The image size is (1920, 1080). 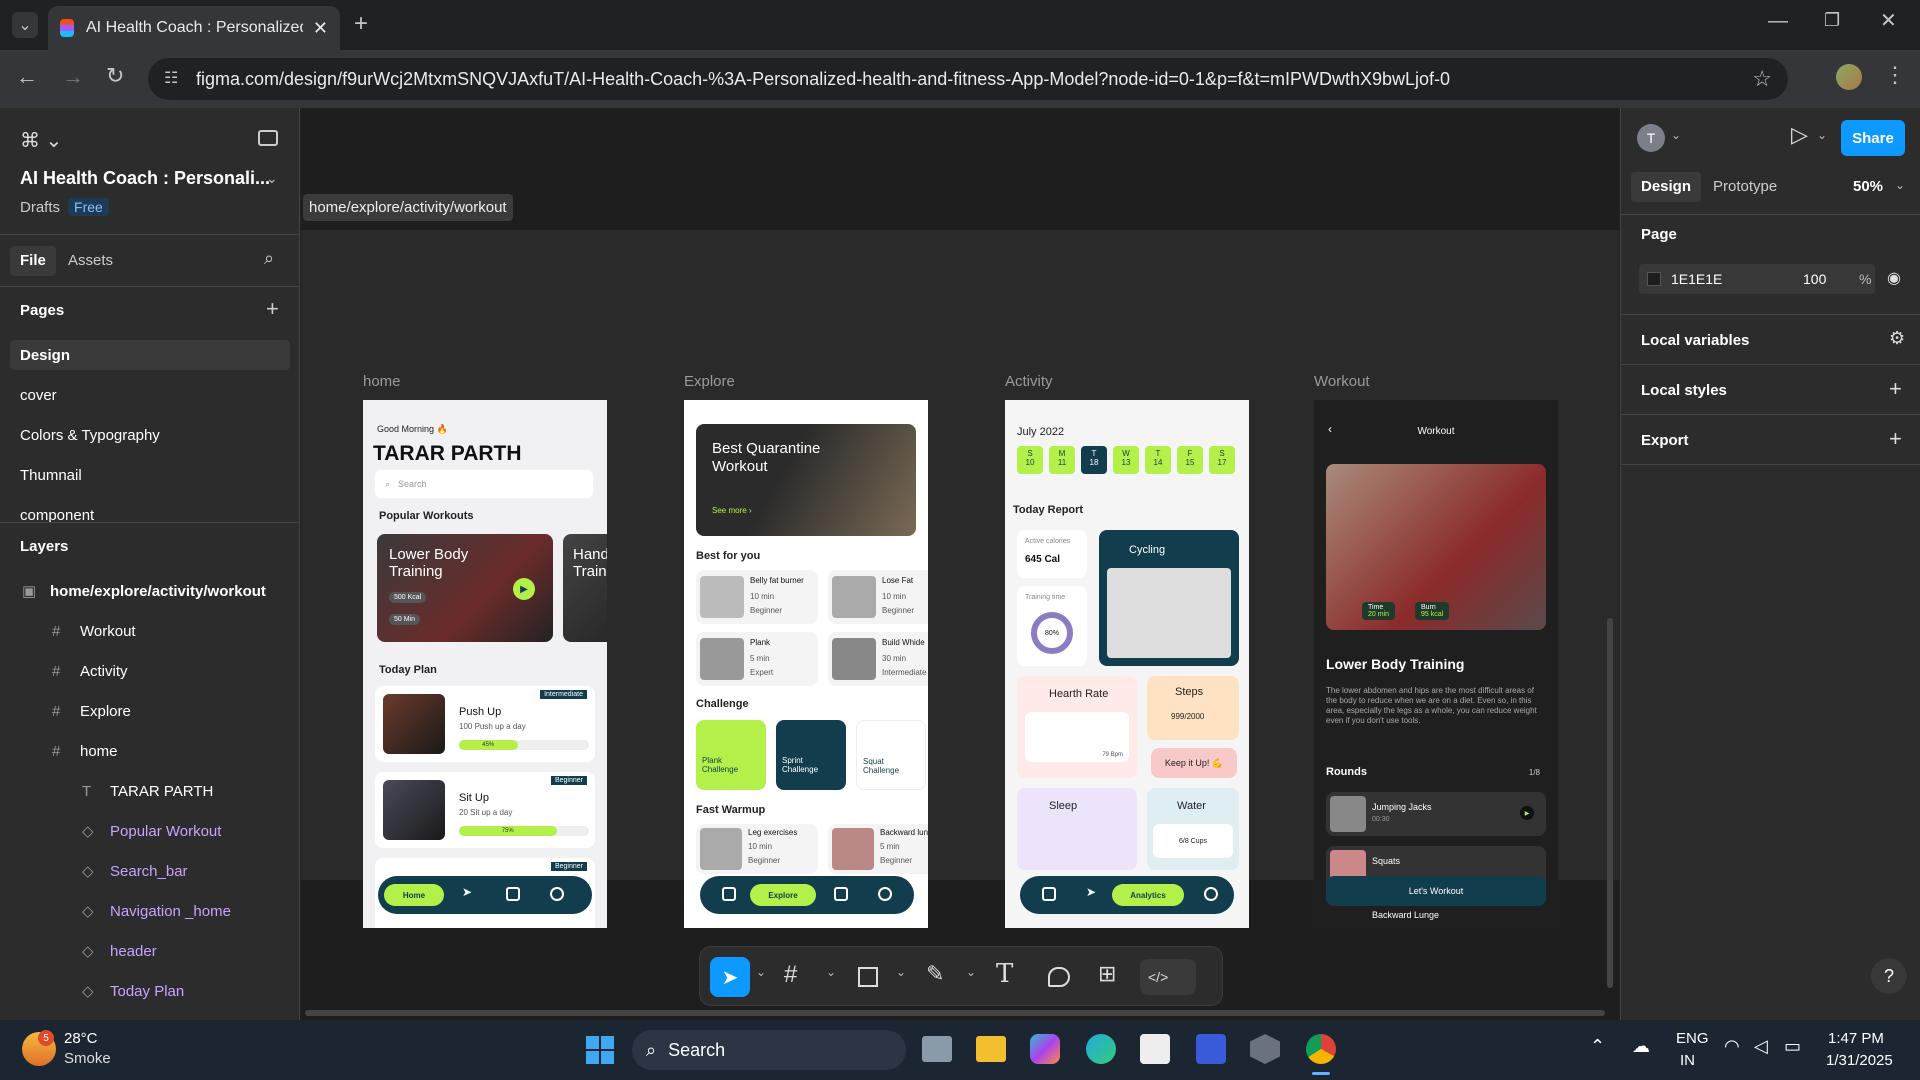 What do you see at coordinates (465, 588) in the screenshot?
I see `workout-card-lower-body: Lower Body Training 500 Kcal 50 Min ▶` at bounding box center [465, 588].